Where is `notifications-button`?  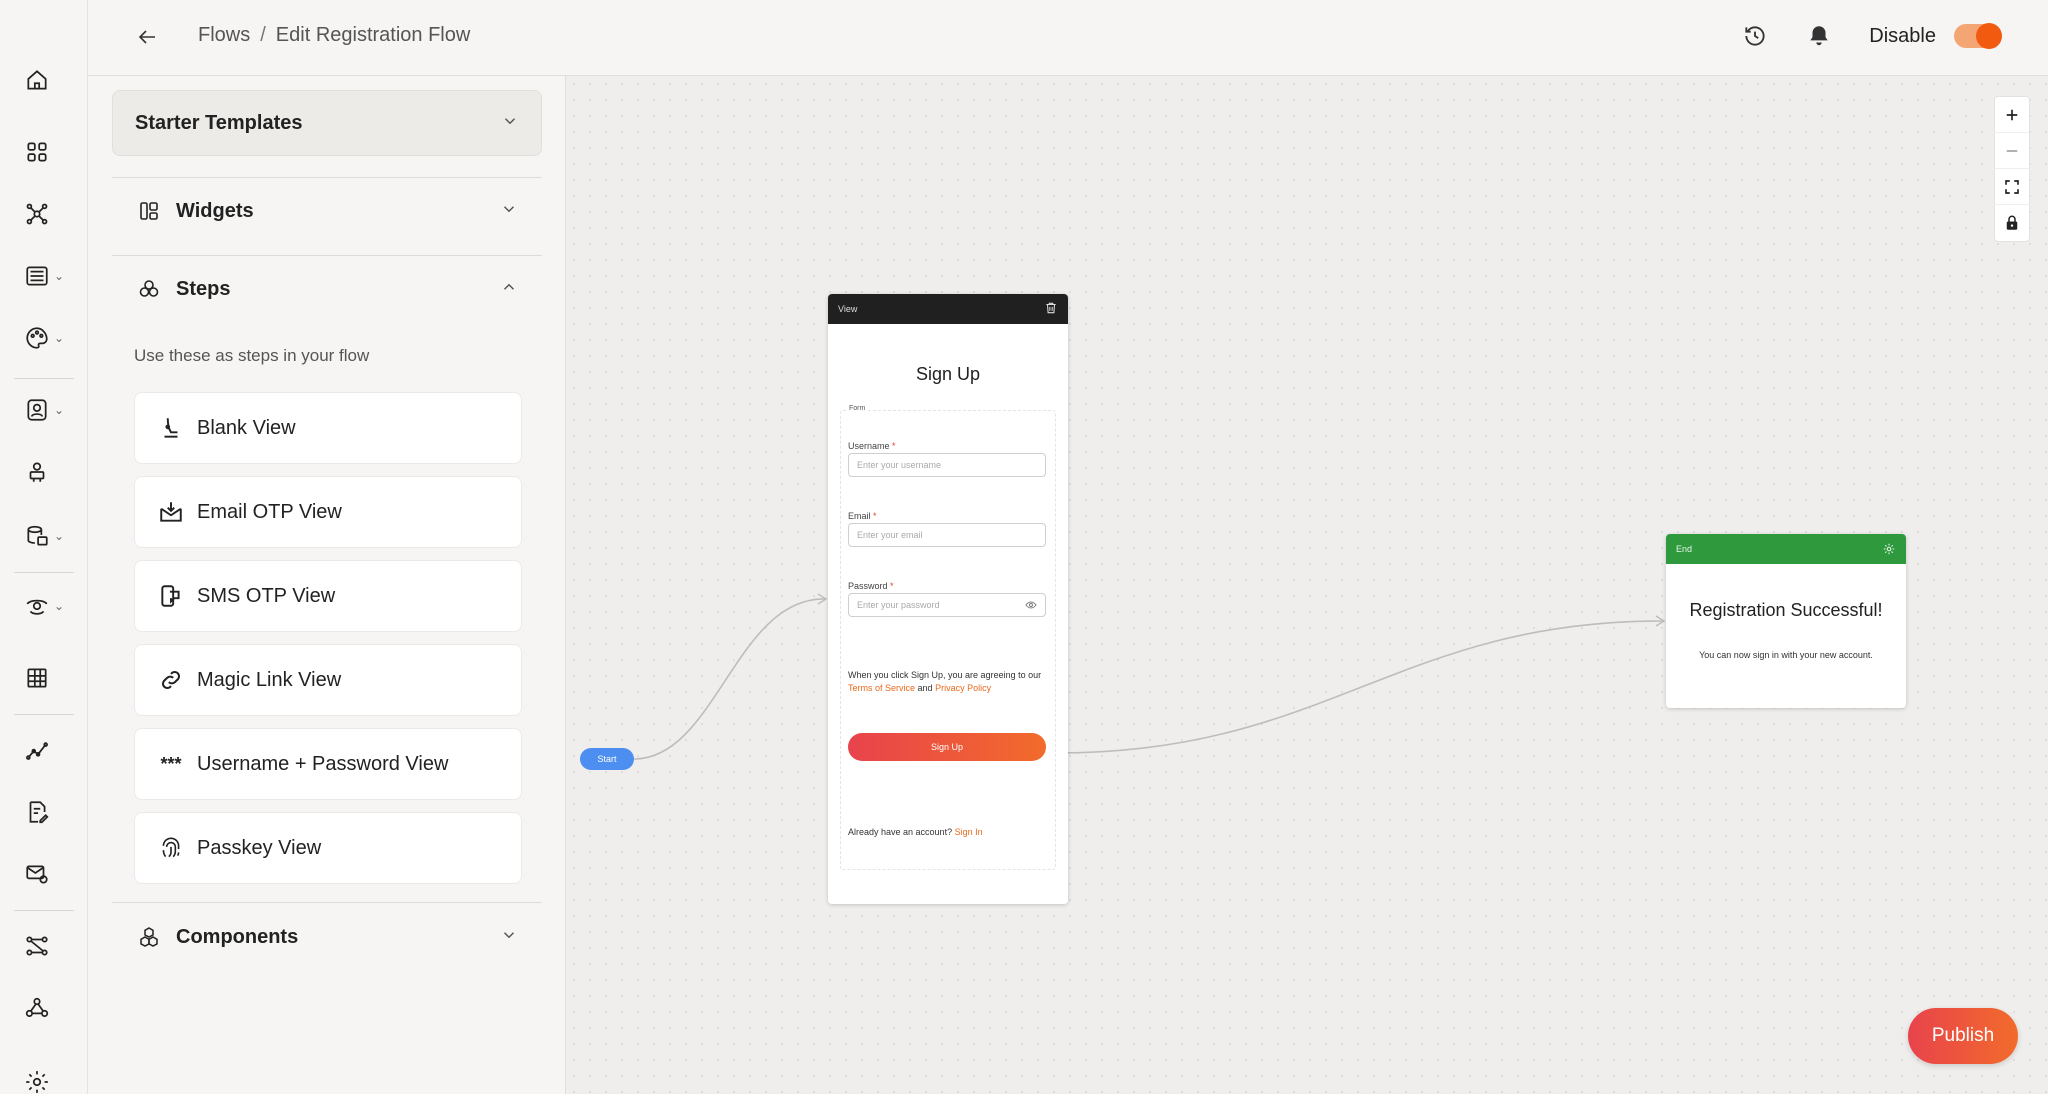 notifications-button is located at coordinates (1819, 36).